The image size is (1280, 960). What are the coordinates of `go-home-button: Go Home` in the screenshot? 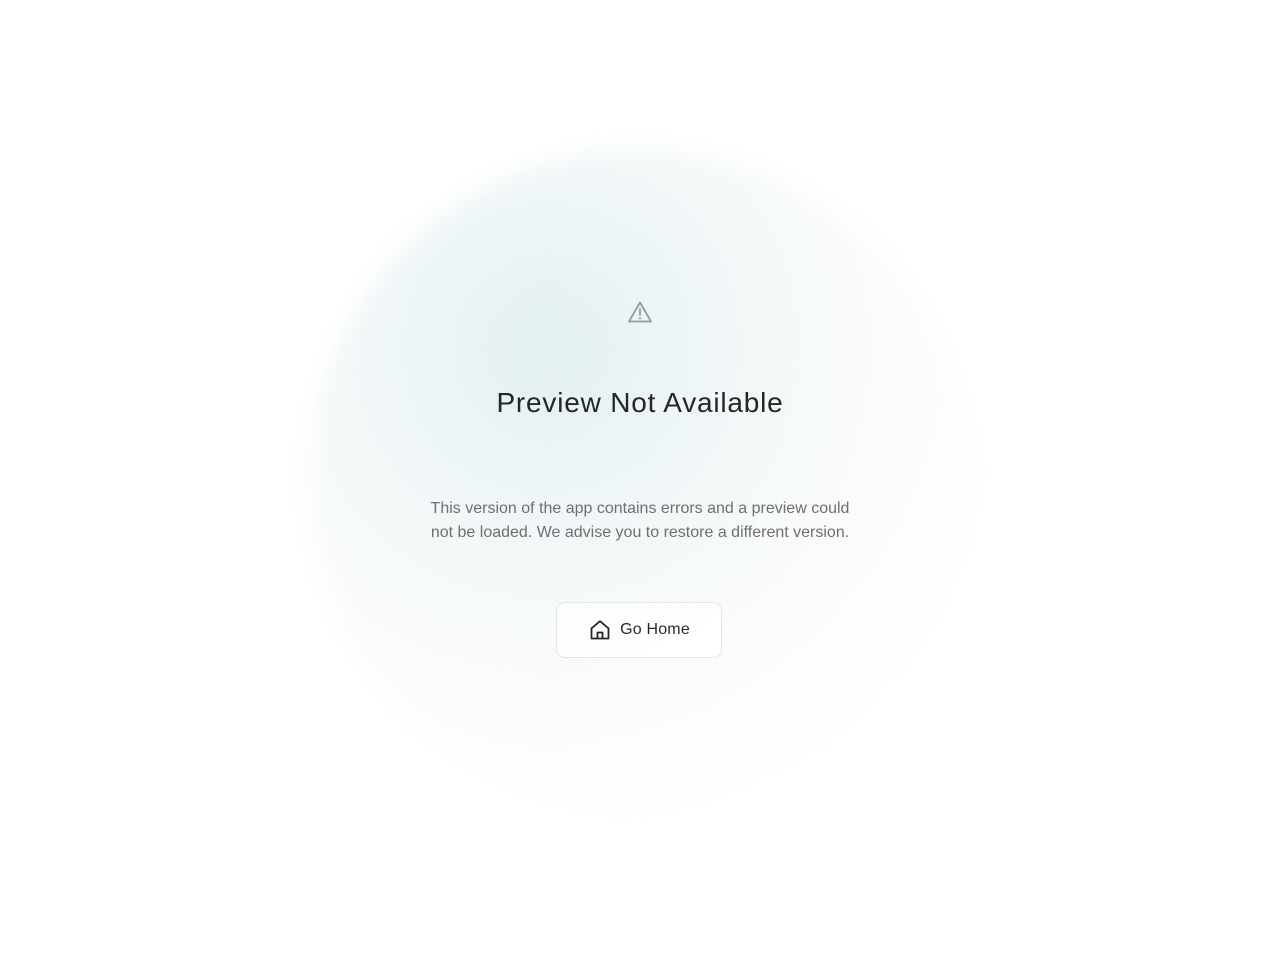 It's located at (639, 630).